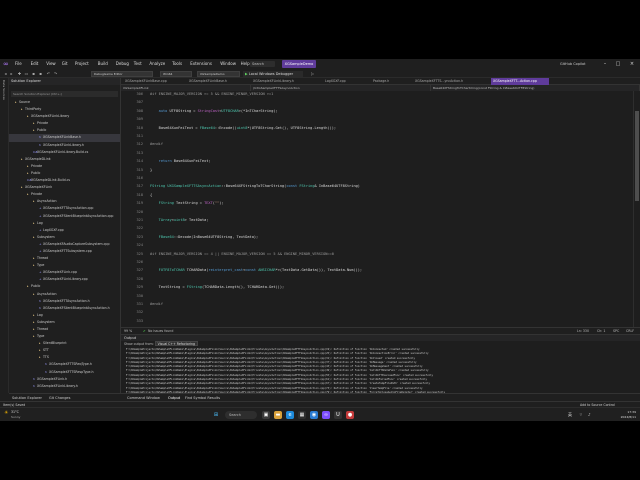  What do you see at coordinates (177, 64) in the screenshot?
I see `menu-tools: Tools` at bounding box center [177, 64].